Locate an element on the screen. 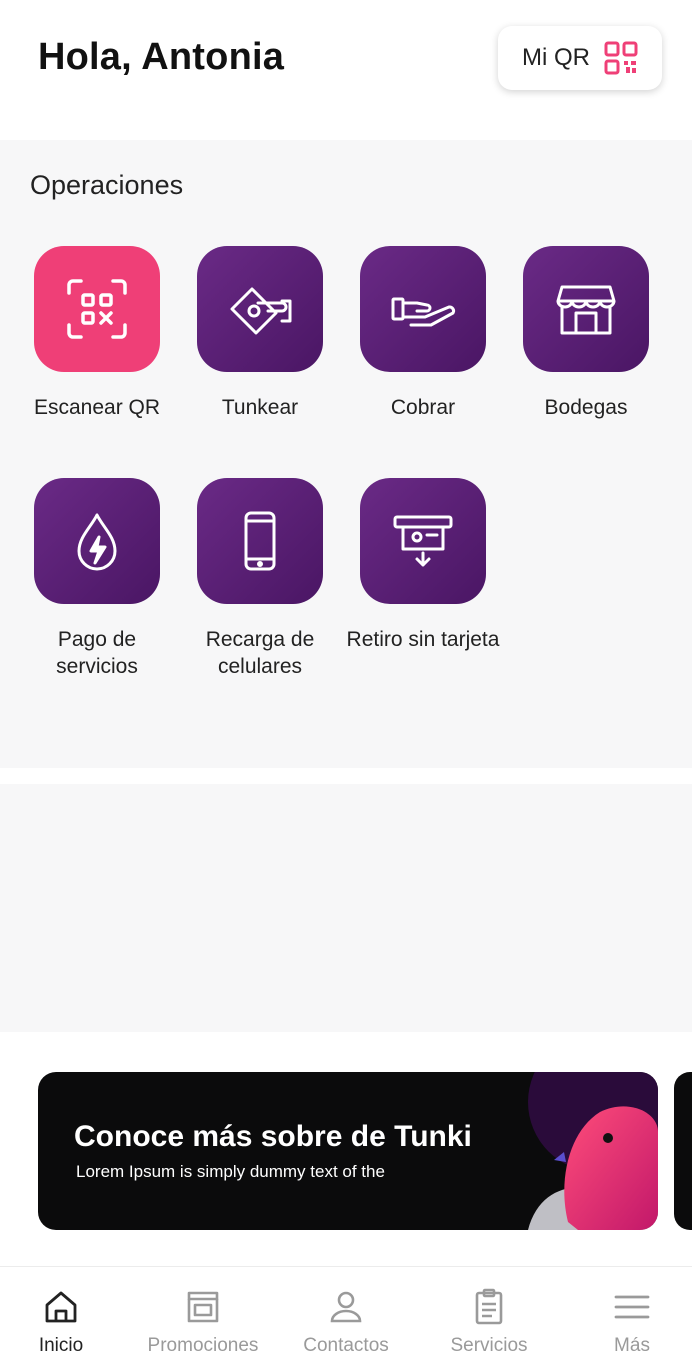 The image size is (692, 1370). nav-item-mas: Más is located at coordinates (627, 1318).